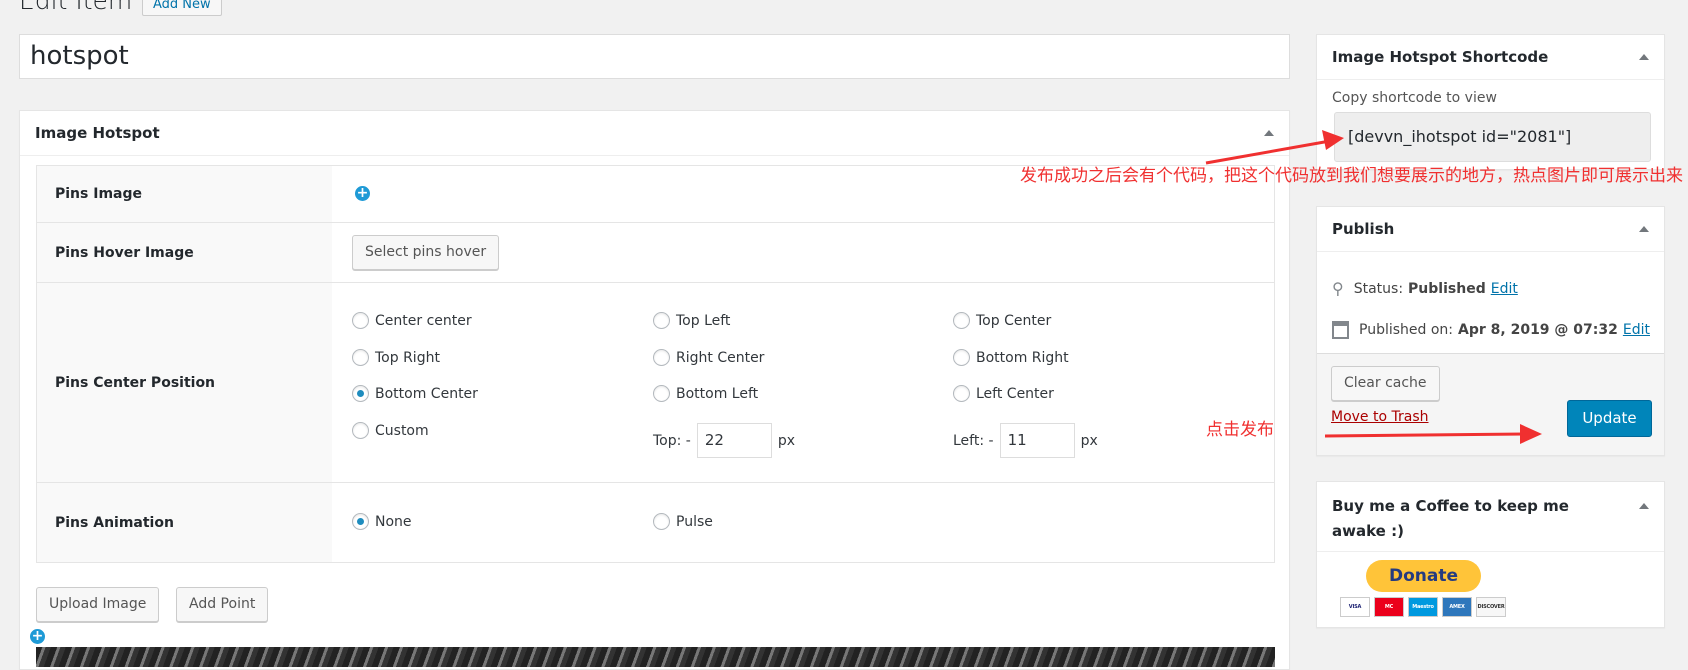 This screenshot has height=670, width=1688. What do you see at coordinates (1433, 434) in the screenshot?
I see `arrow-to-update` at bounding box center [1433, 434].